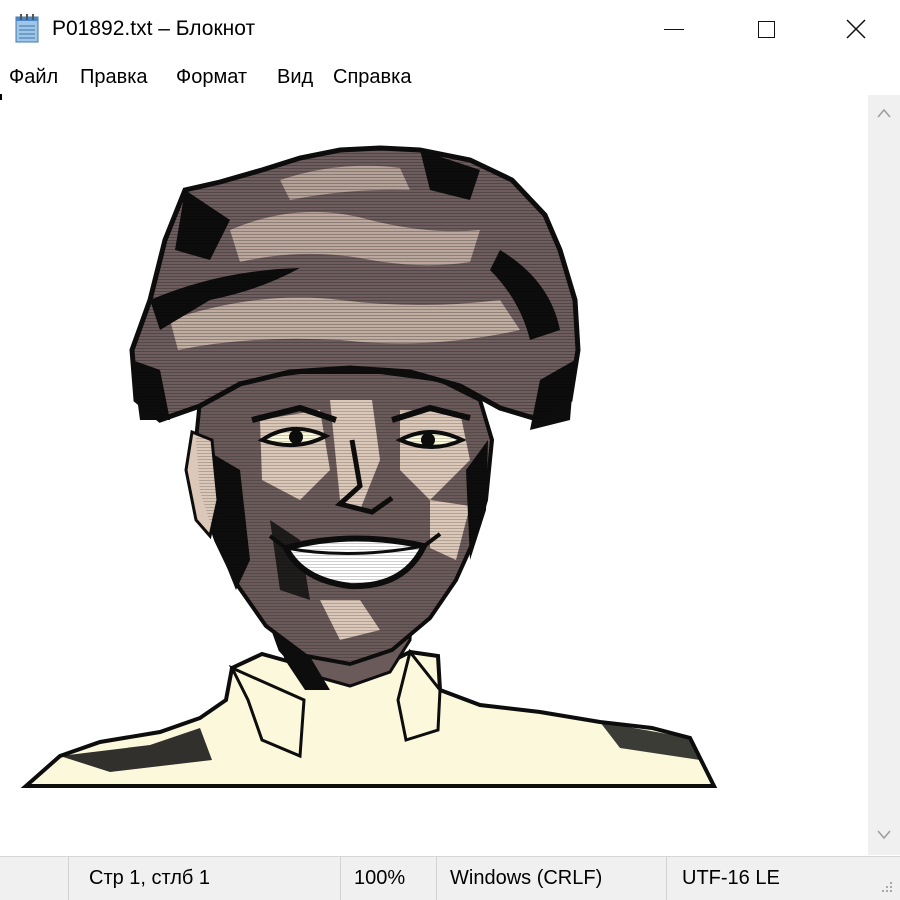 This screenshot has height=900, width=900. I want to click on text-caret, so click(1, 97).